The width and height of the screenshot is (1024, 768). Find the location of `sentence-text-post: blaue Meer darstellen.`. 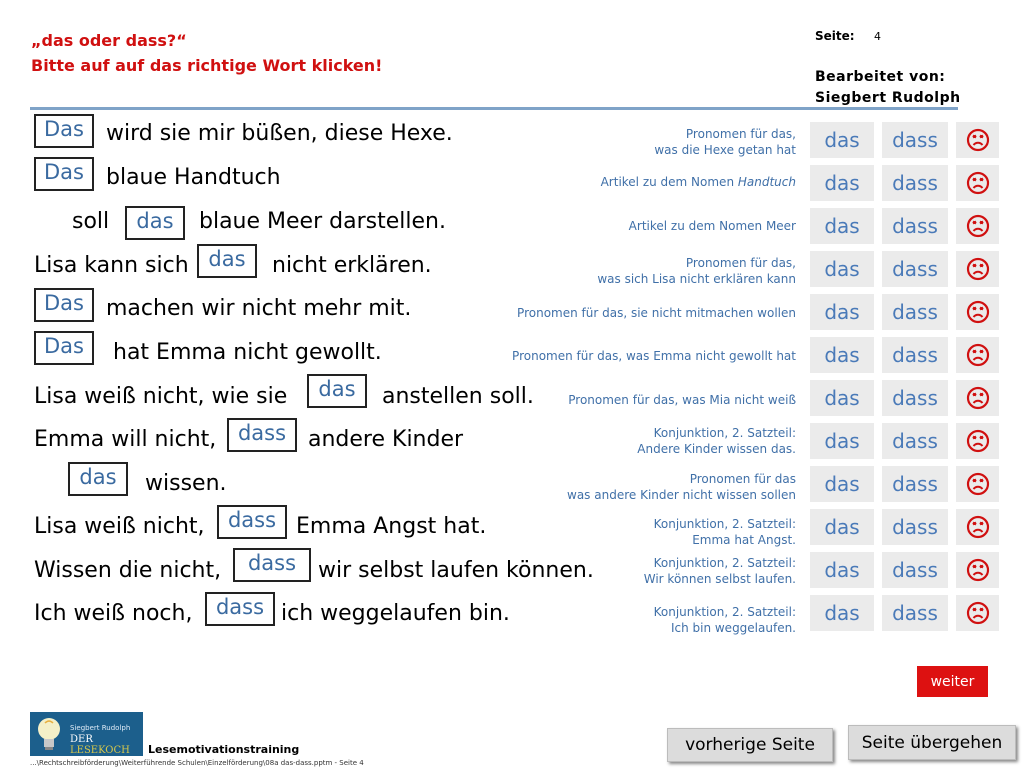

sentence-text-post: blaue Meer darstellen. is located at coordinates (322, 221).